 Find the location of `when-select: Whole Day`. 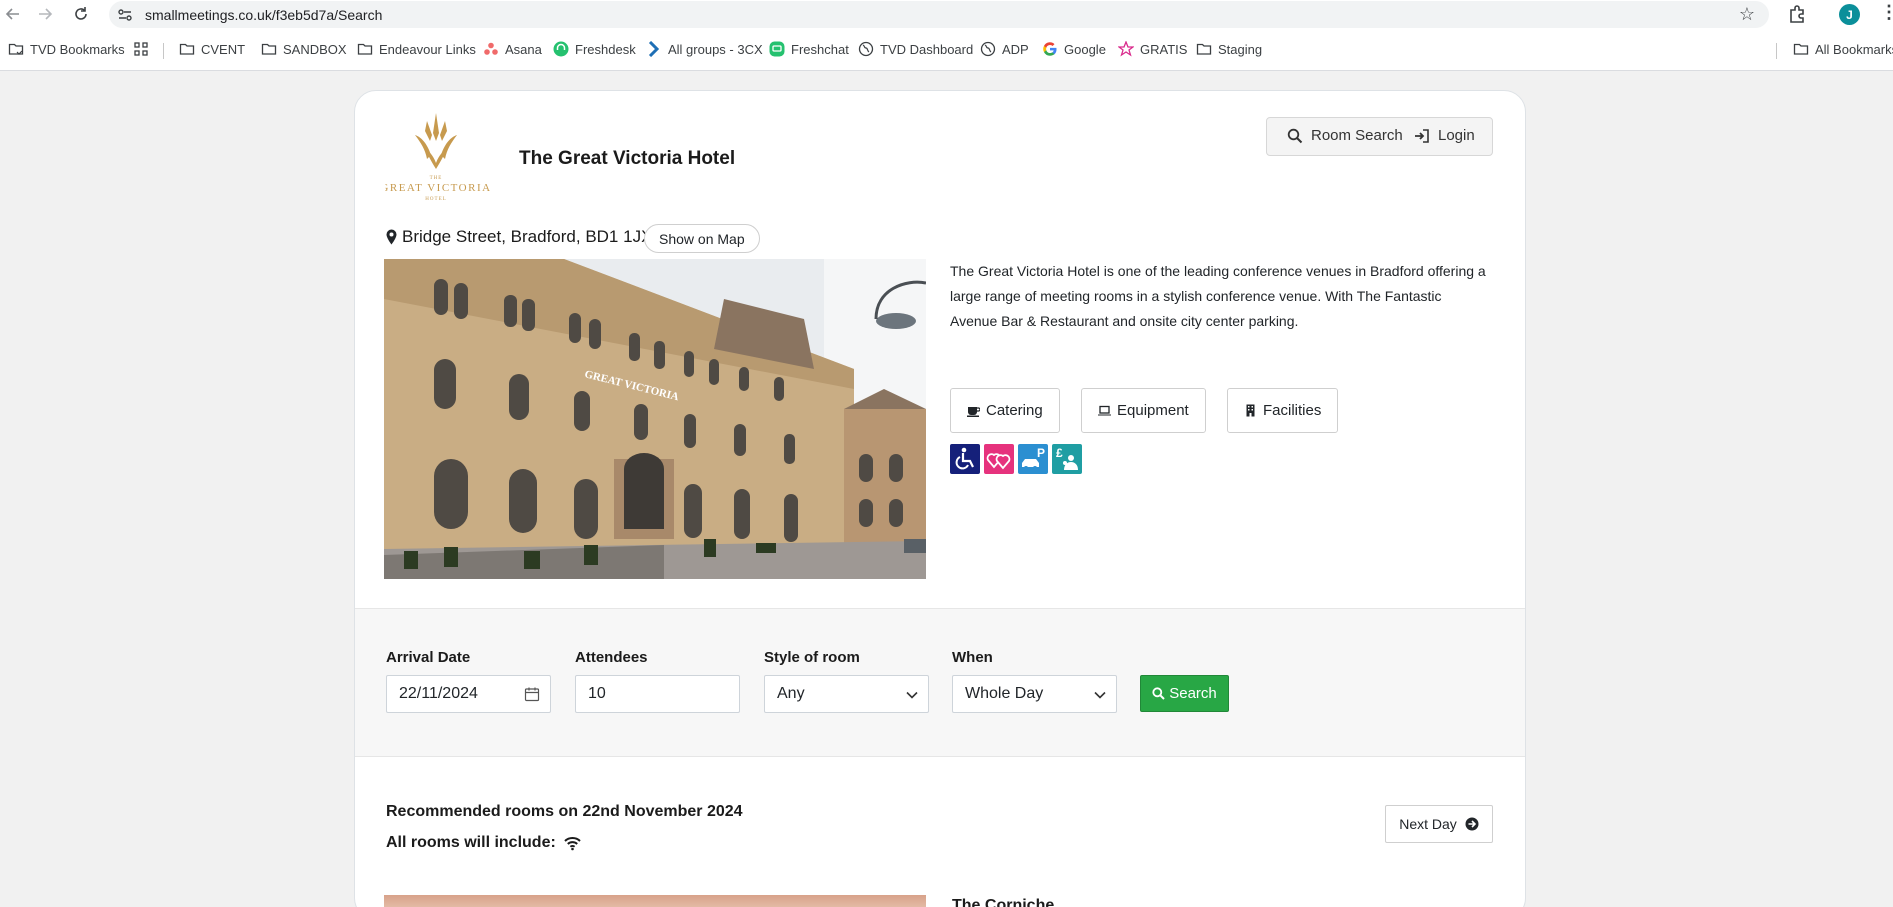

when-select: Whole Day is located at coordinates (1034, 694).